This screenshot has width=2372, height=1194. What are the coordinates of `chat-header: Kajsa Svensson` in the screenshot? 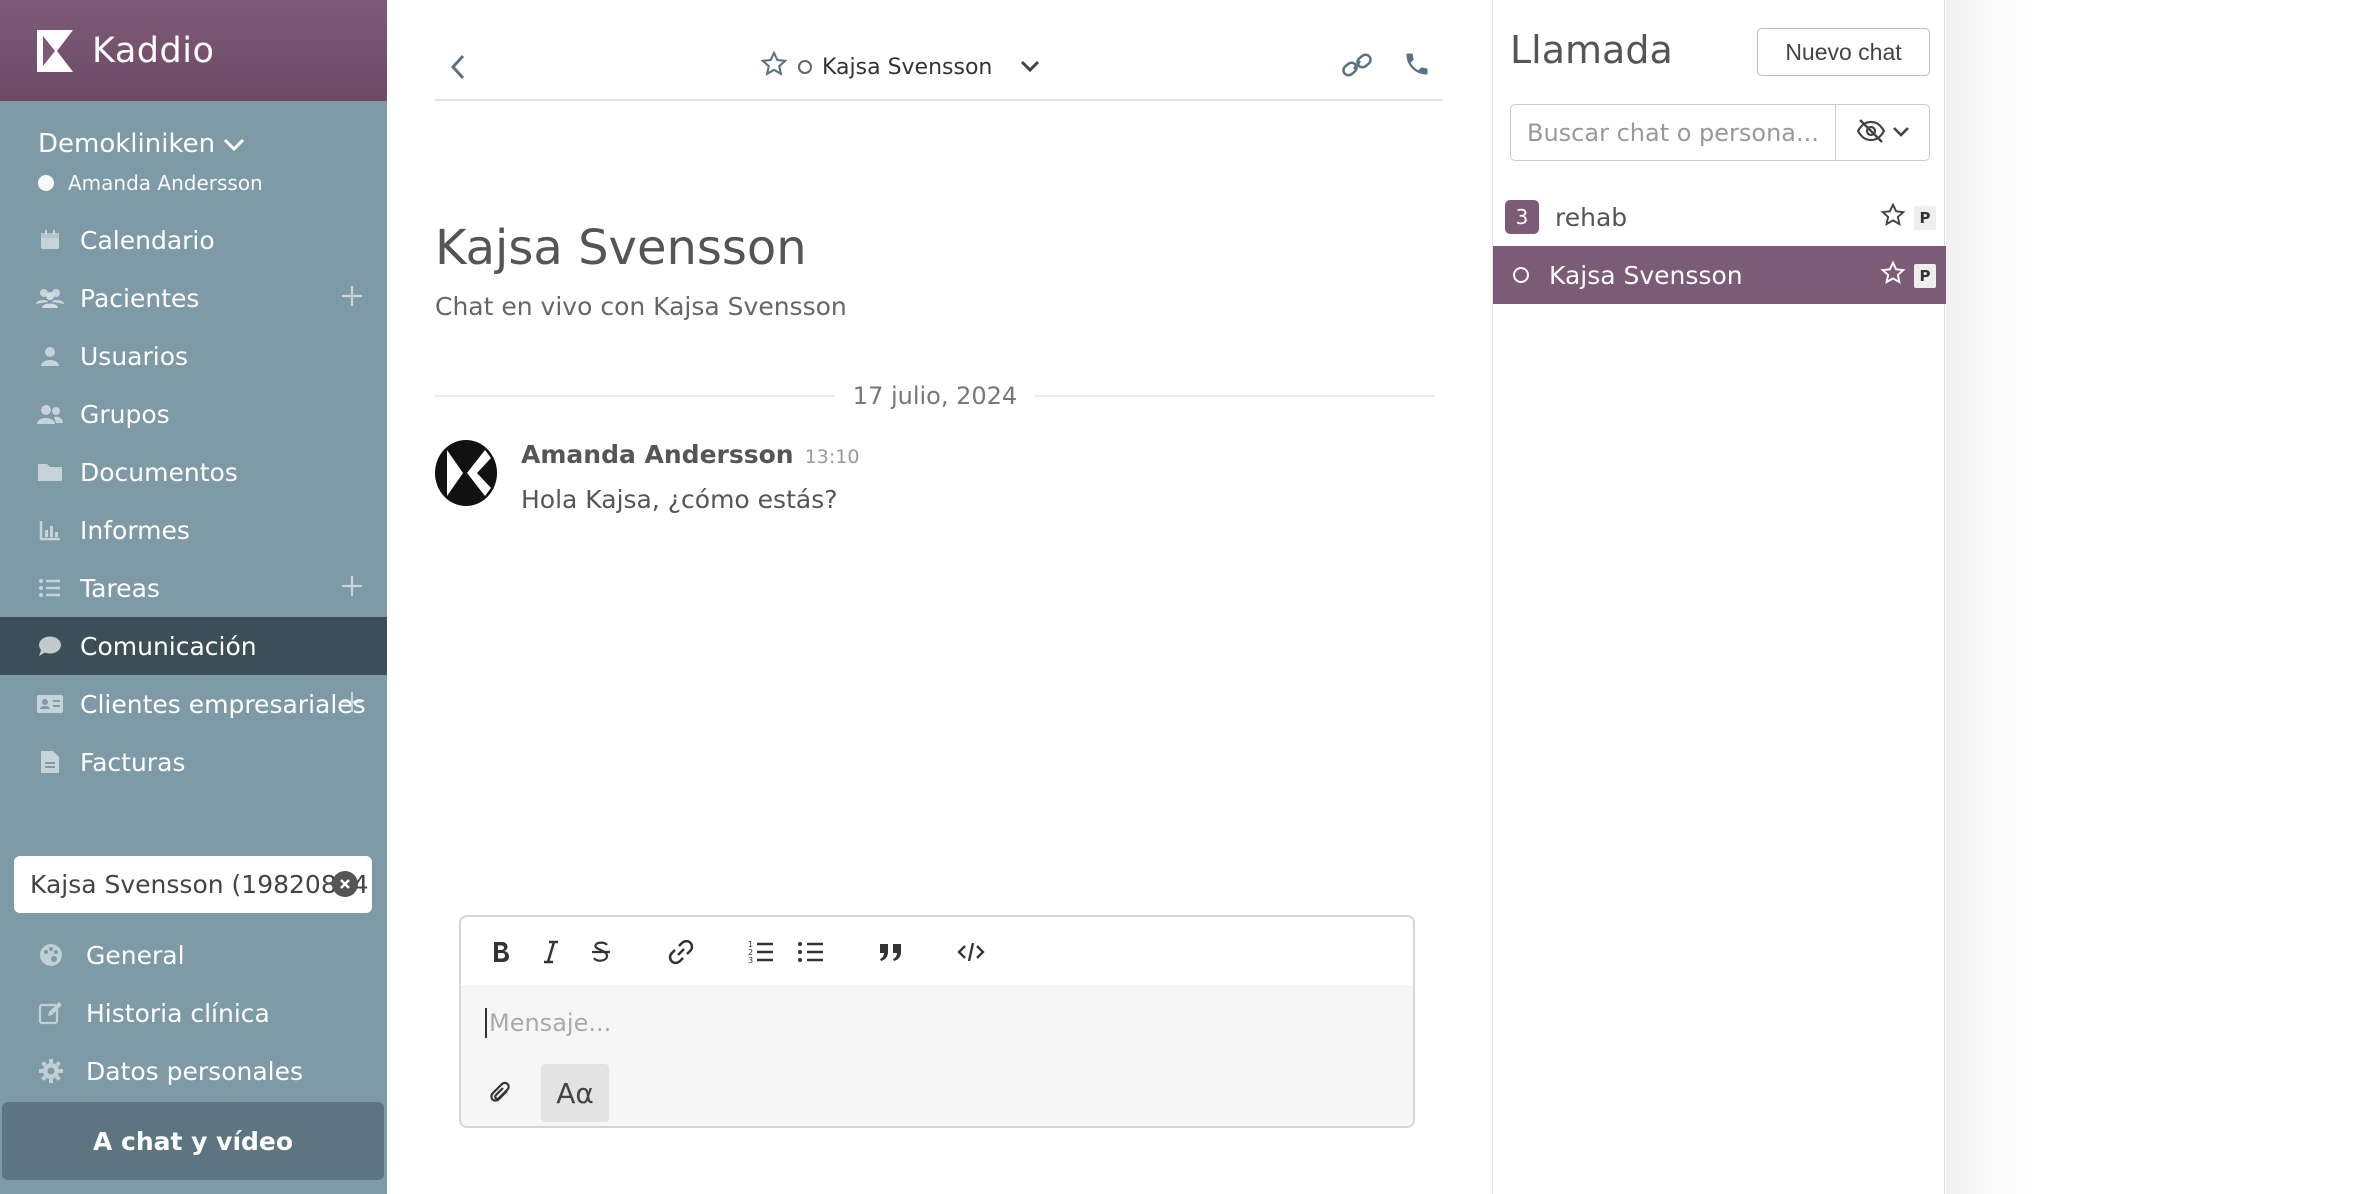 It's located at (939, 50).